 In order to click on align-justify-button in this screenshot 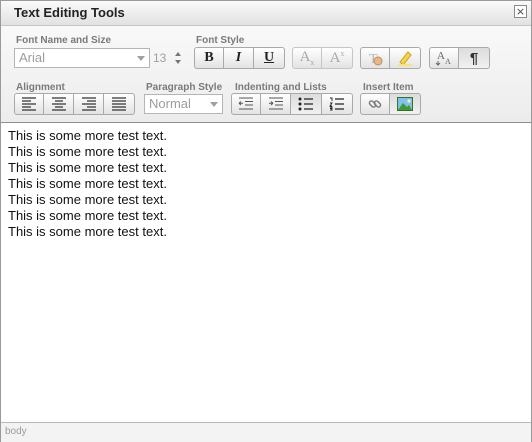, I will do `click(119, 104)`.